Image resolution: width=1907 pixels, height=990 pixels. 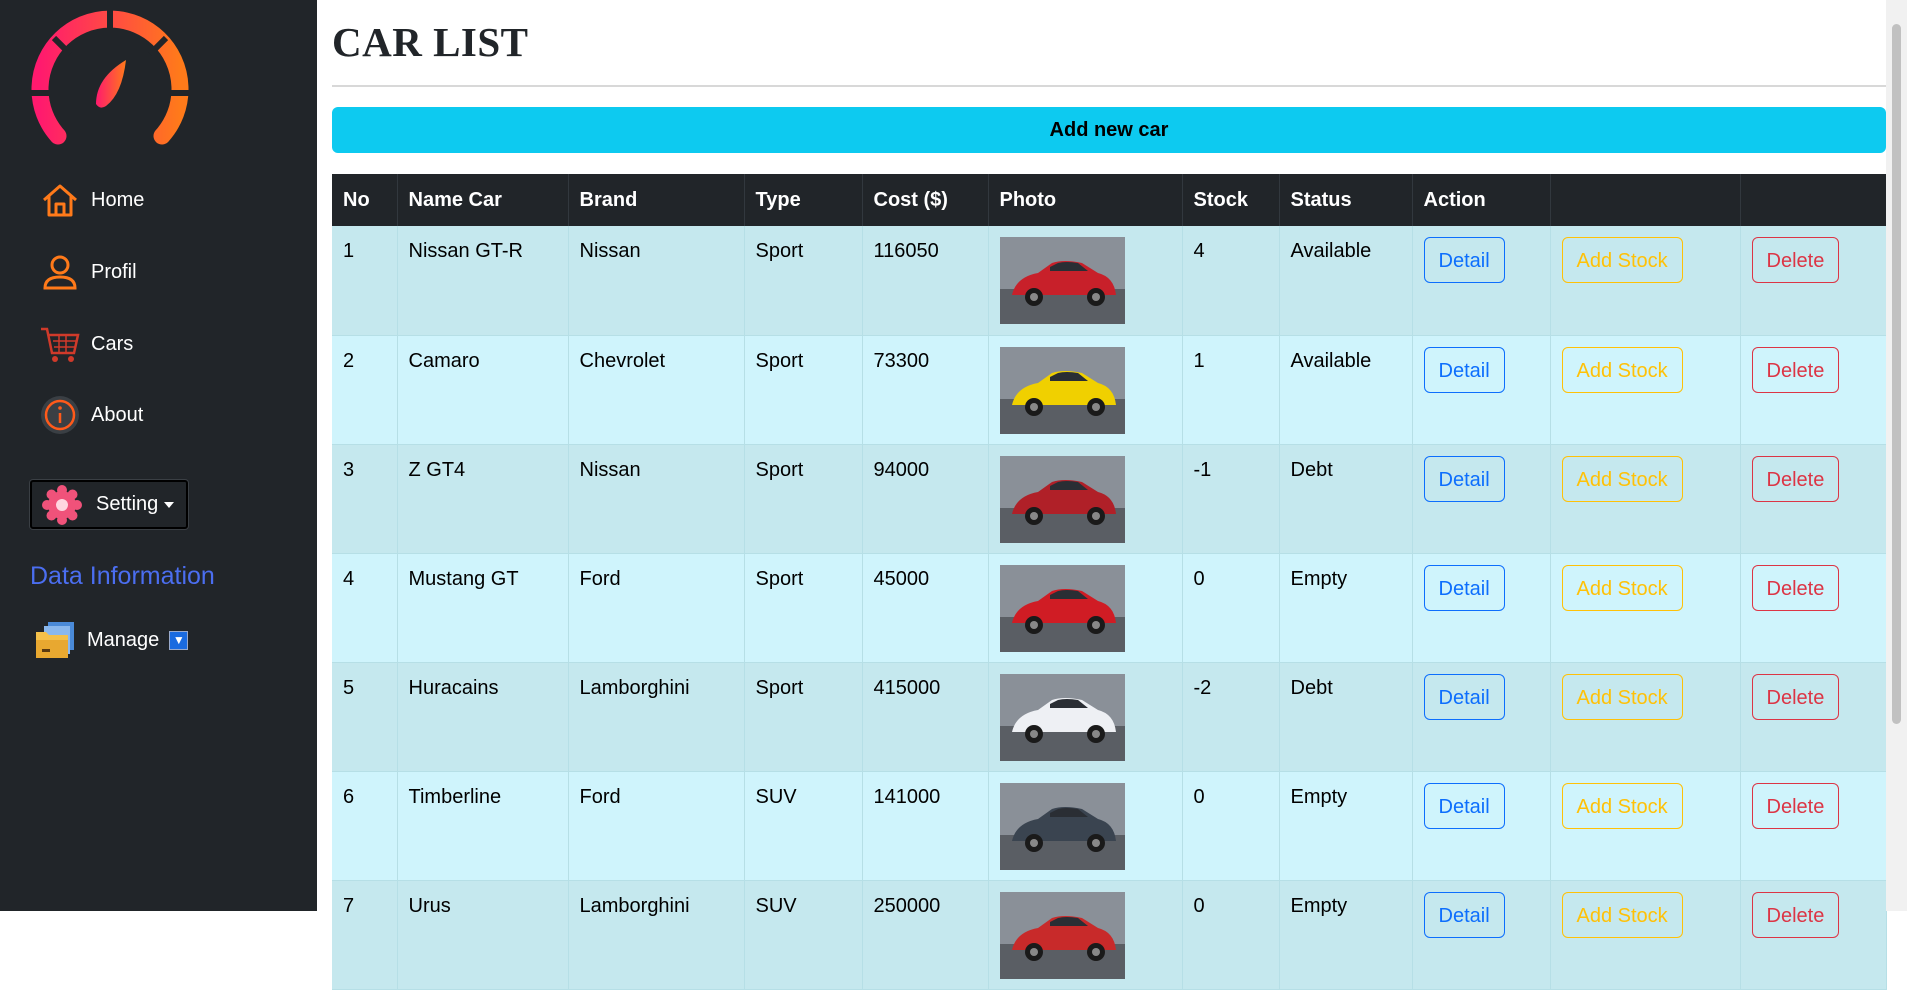 I want to click on col-header-status: Status, so click(x=1346, y=200).